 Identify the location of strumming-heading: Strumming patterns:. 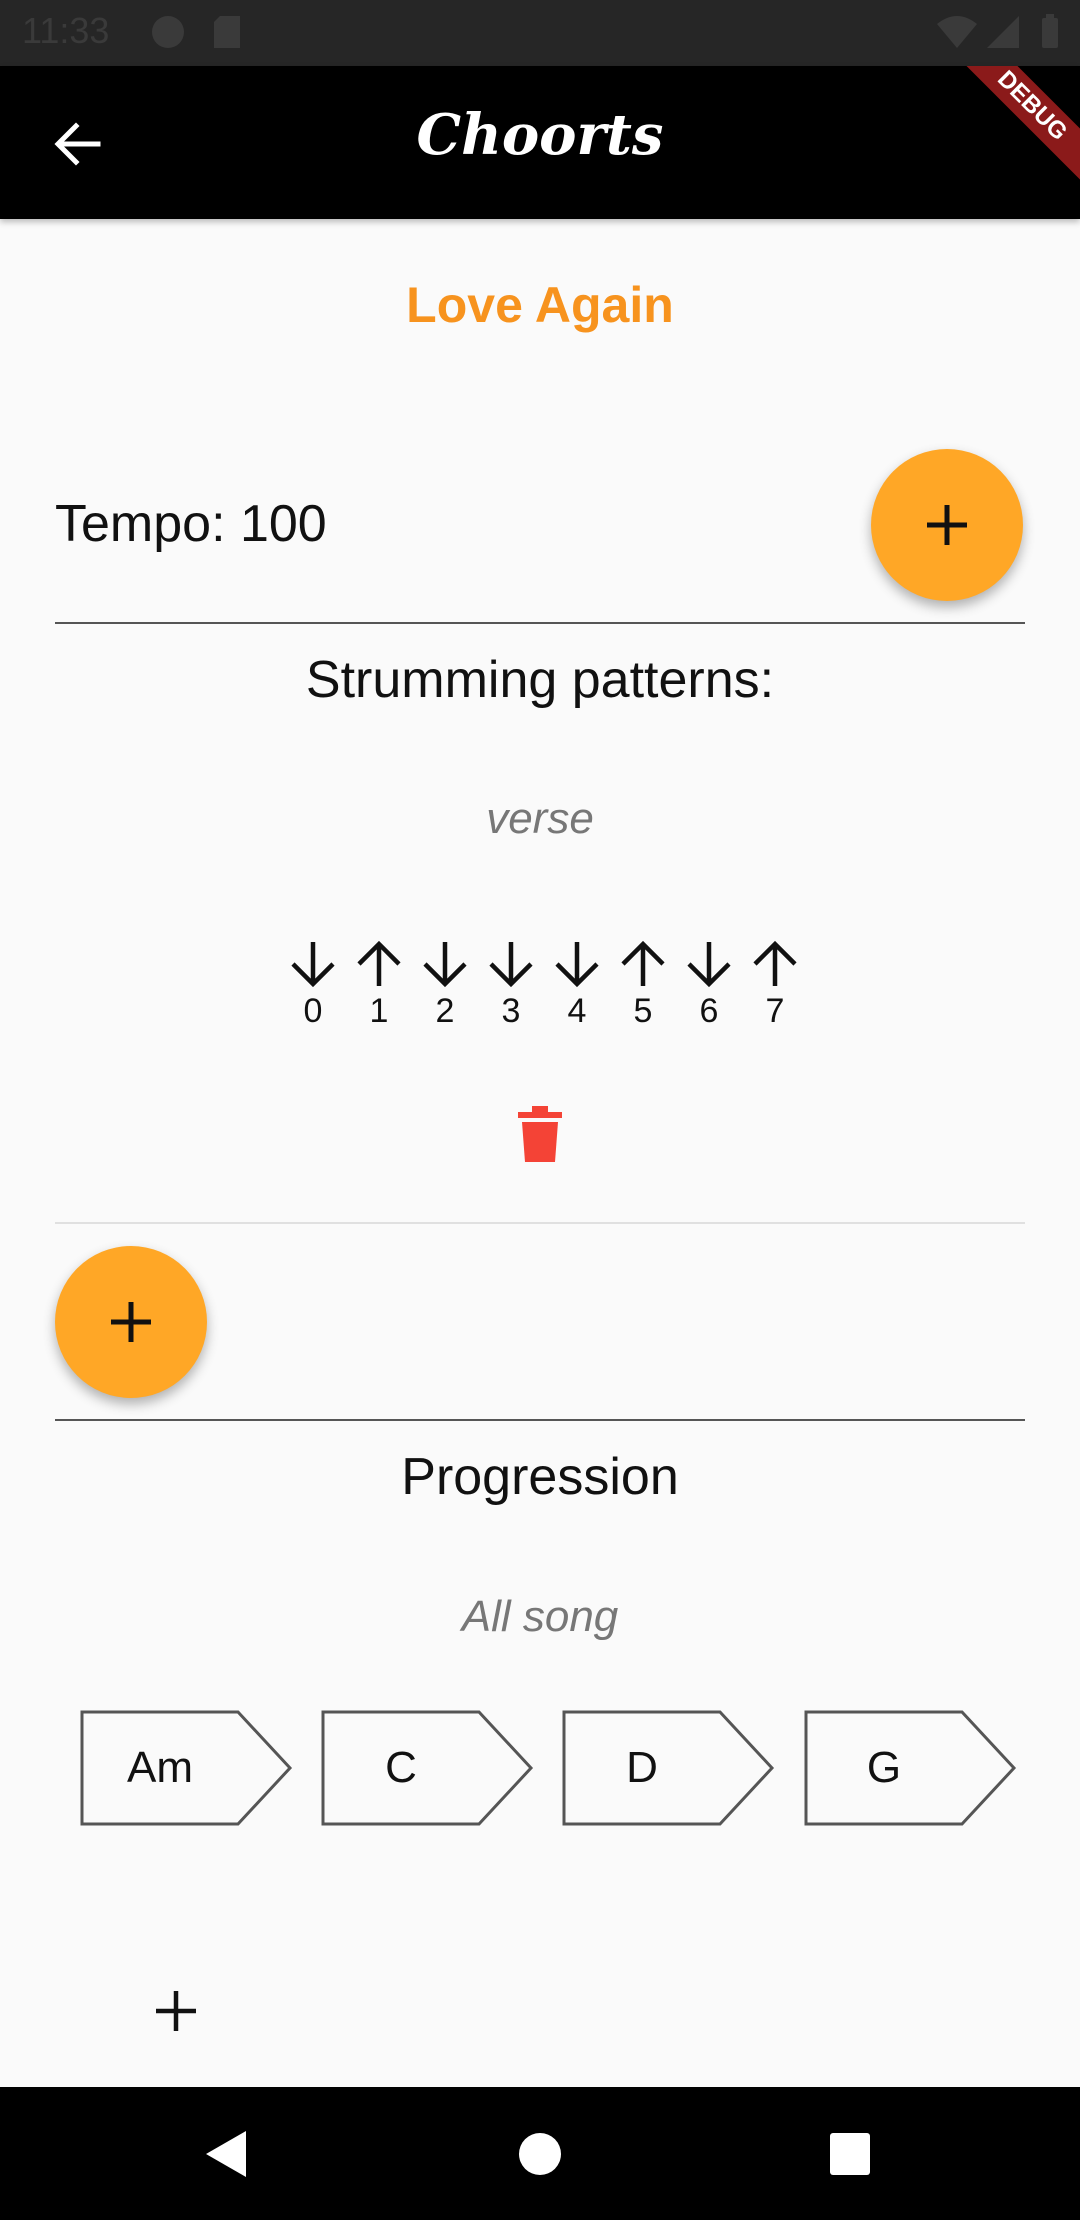
(540, 680).